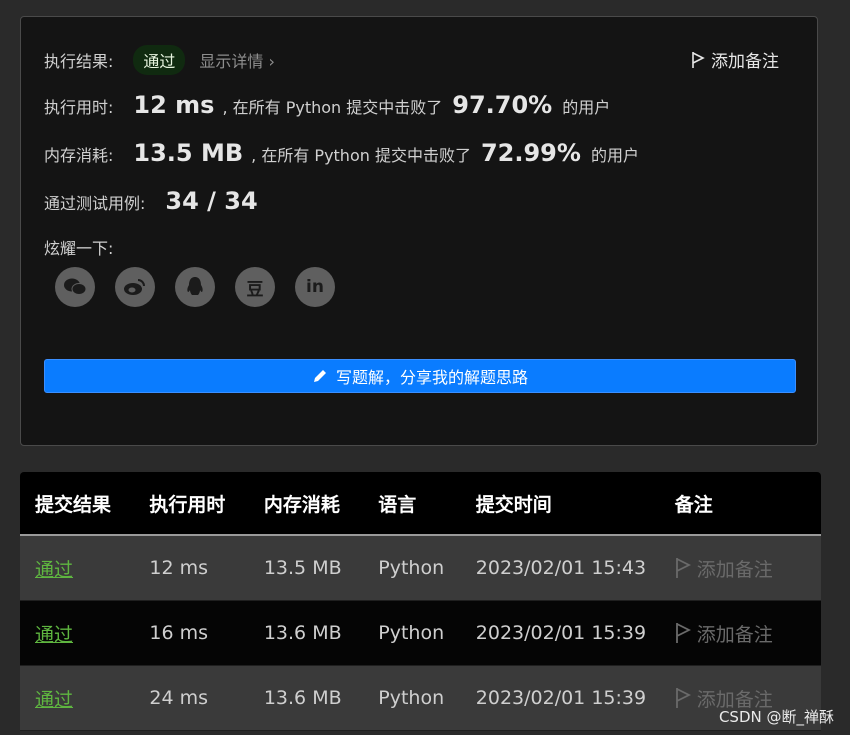 Image resolution: width=850 pixels, height=735 pixels. What do you see at coordinates (319, 376) in the screenshot?
I see `pencil-icon` at bounding box center [319, 376].